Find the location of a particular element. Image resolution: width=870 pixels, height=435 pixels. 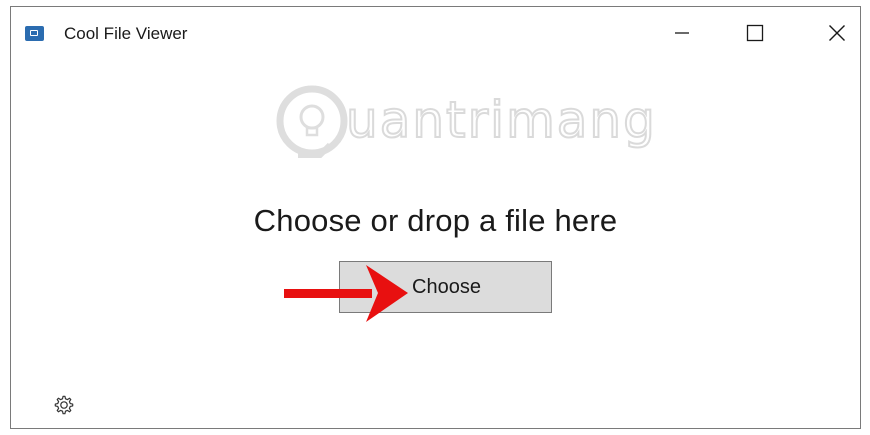

maximize-icon is located at coordinates (755, 33).